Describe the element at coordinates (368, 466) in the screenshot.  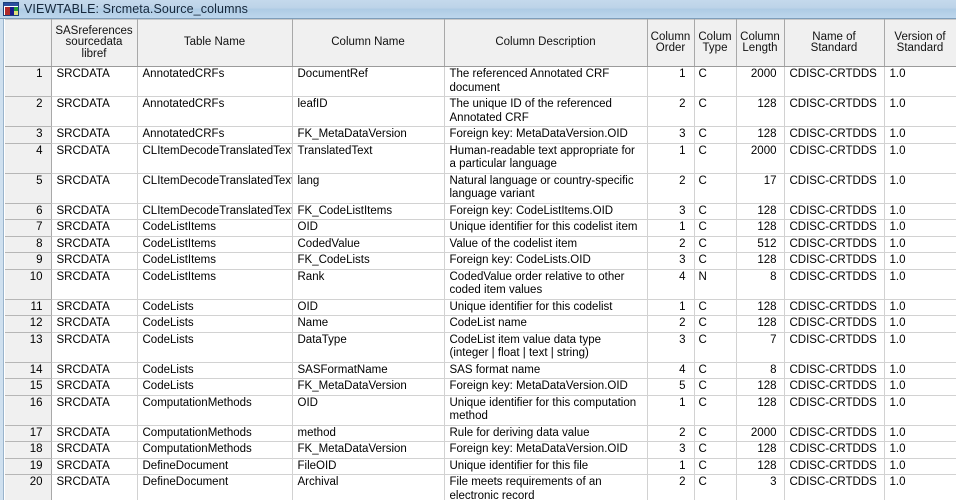
I see `cell-column: FileOID` at that location.